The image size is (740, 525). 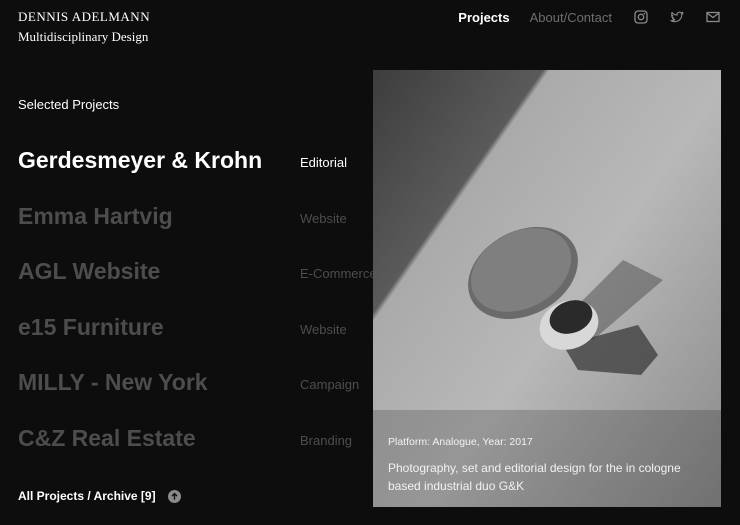 What do you see at coordinates (140, 160) in the screenshot?
I see `project-name: Gerdesmeyer & Krohn` at bounding box center [140, 160].